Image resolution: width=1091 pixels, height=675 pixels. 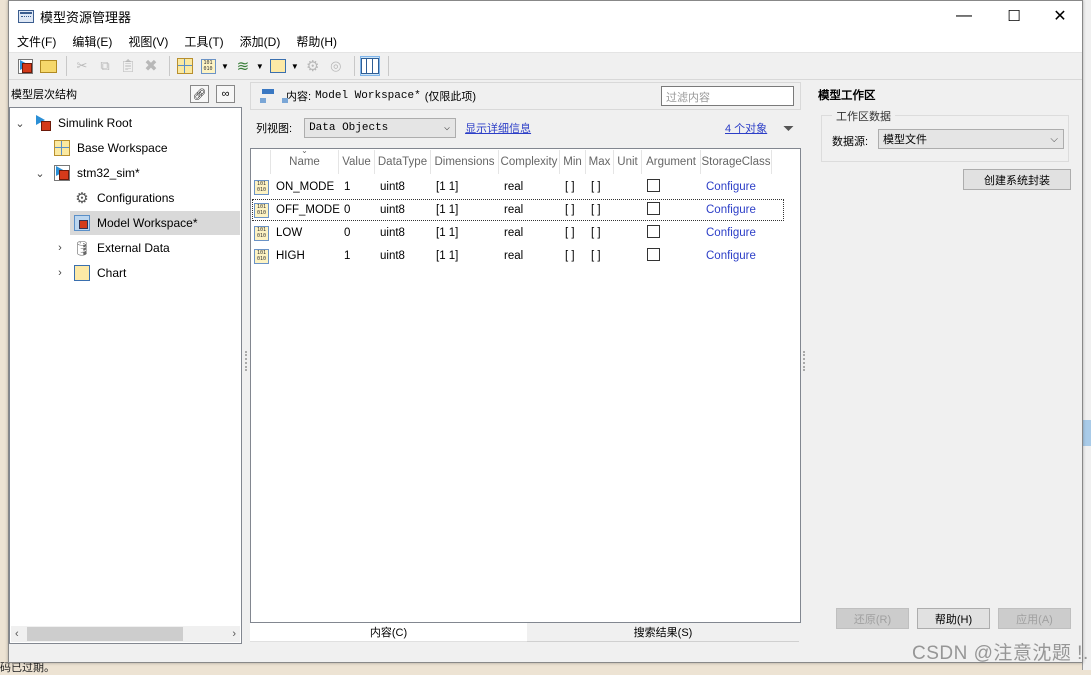 What do you see at coordinates (403, 162) in the screenshot?
I see `column-header-datatype: DataType` at bounding box center [403, 162].